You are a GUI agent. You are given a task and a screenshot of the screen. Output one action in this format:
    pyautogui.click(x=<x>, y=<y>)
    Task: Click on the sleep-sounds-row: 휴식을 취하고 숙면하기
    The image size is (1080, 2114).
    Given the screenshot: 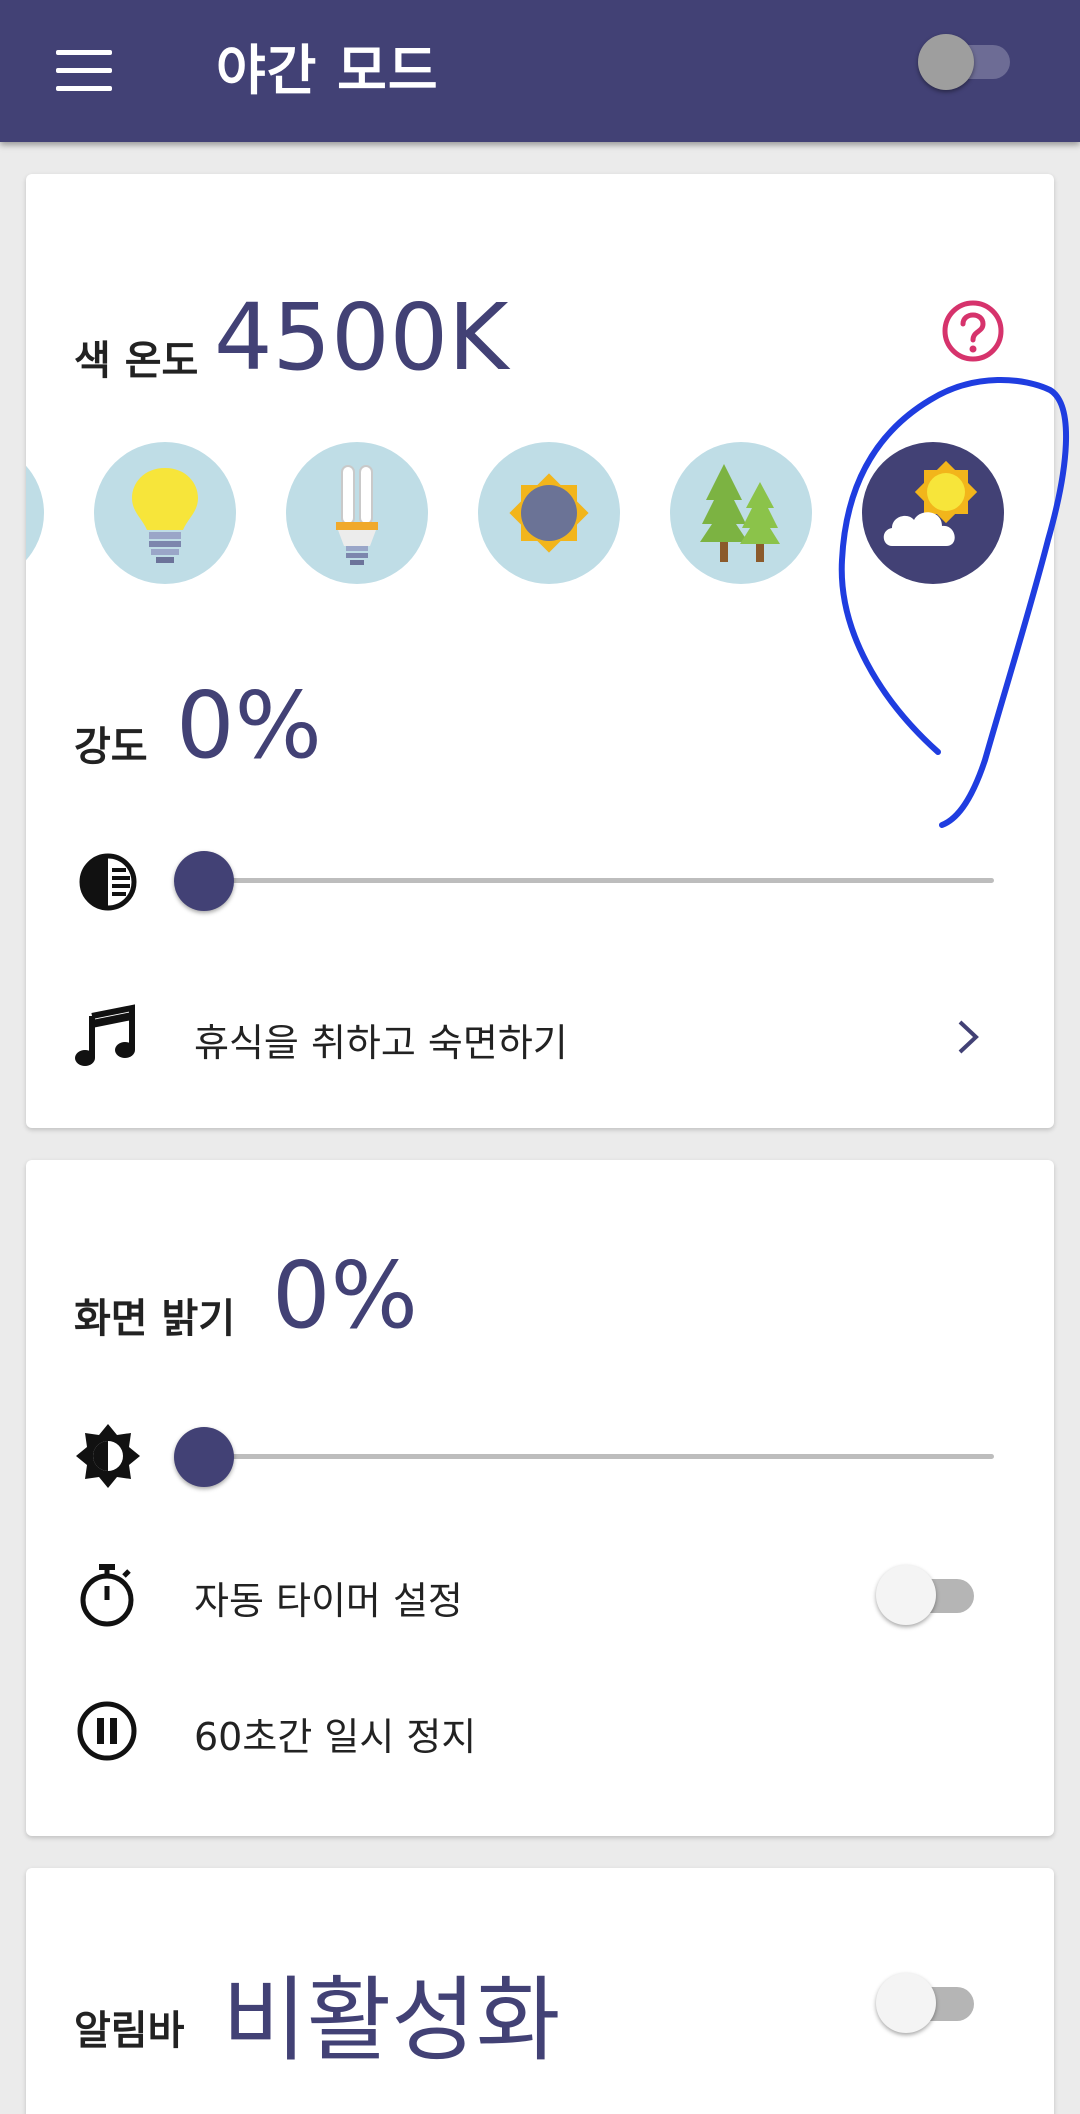 What is the action you would take?
    pyautogui.click(x=540, y=1037)
    